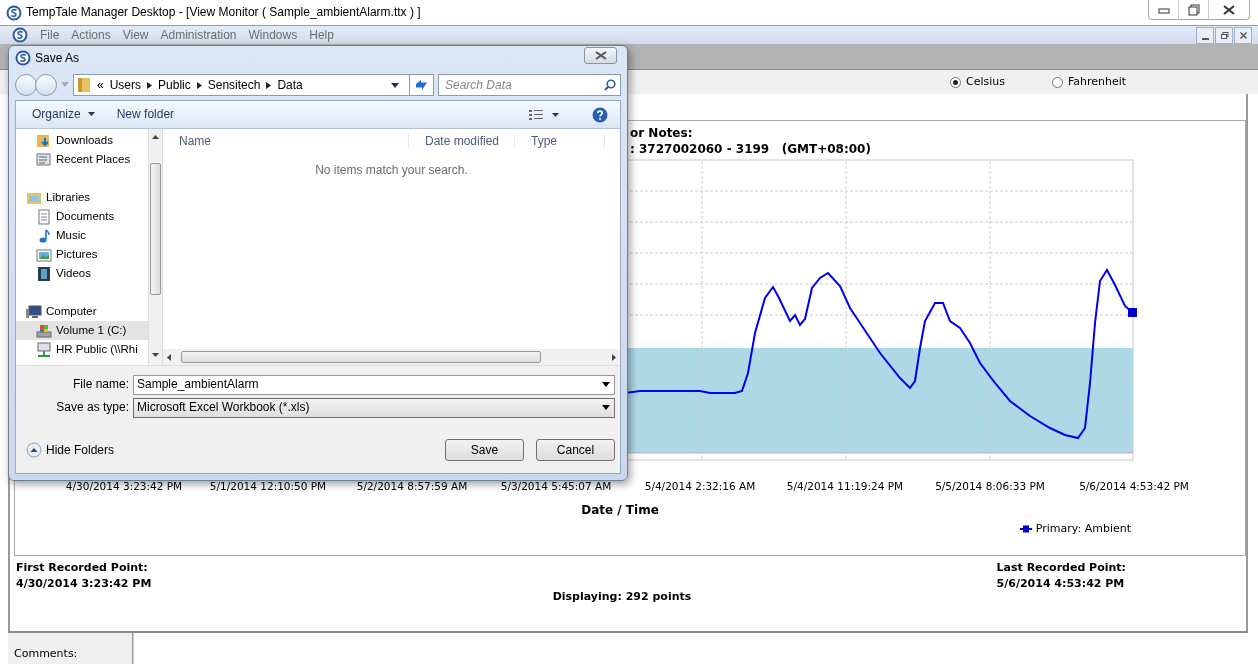 This screenshot has width=1258, height=664. What do you see at coordinates (82, 330) in the screenshot?
I see `nav-item: Volume 1 (C:)` at bounding box center [82, 330].